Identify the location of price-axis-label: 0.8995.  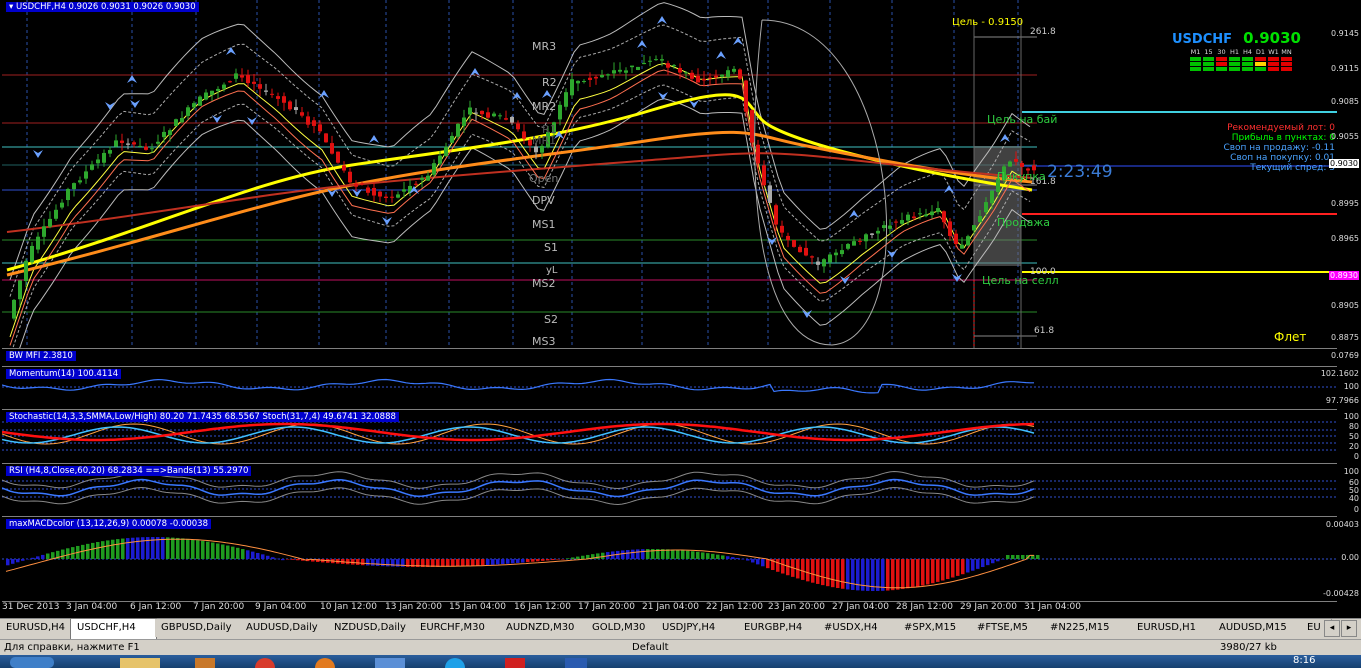
(1345, 203).